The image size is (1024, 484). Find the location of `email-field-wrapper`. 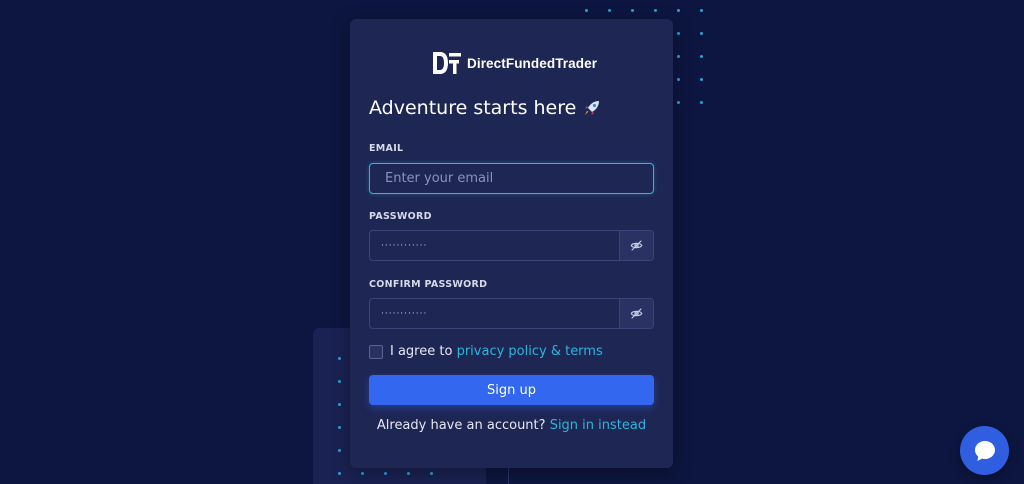

email-field-wrapper is located at coordinates (511, 178).